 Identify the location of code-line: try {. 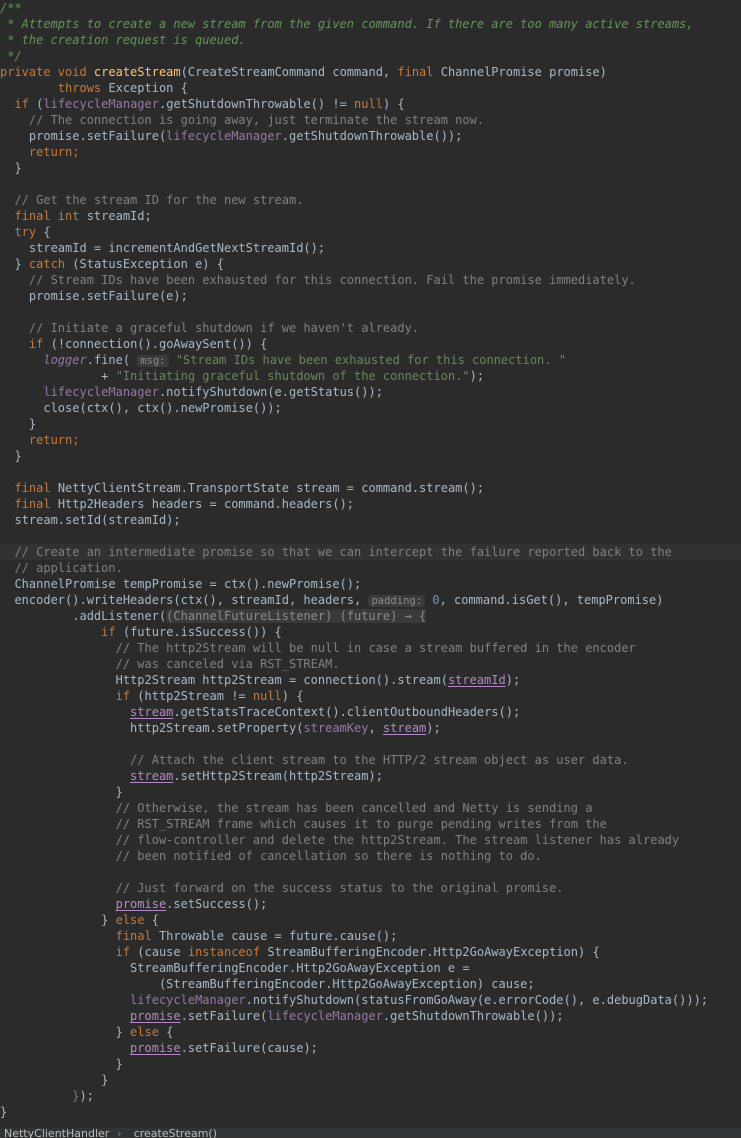
(370, 232).